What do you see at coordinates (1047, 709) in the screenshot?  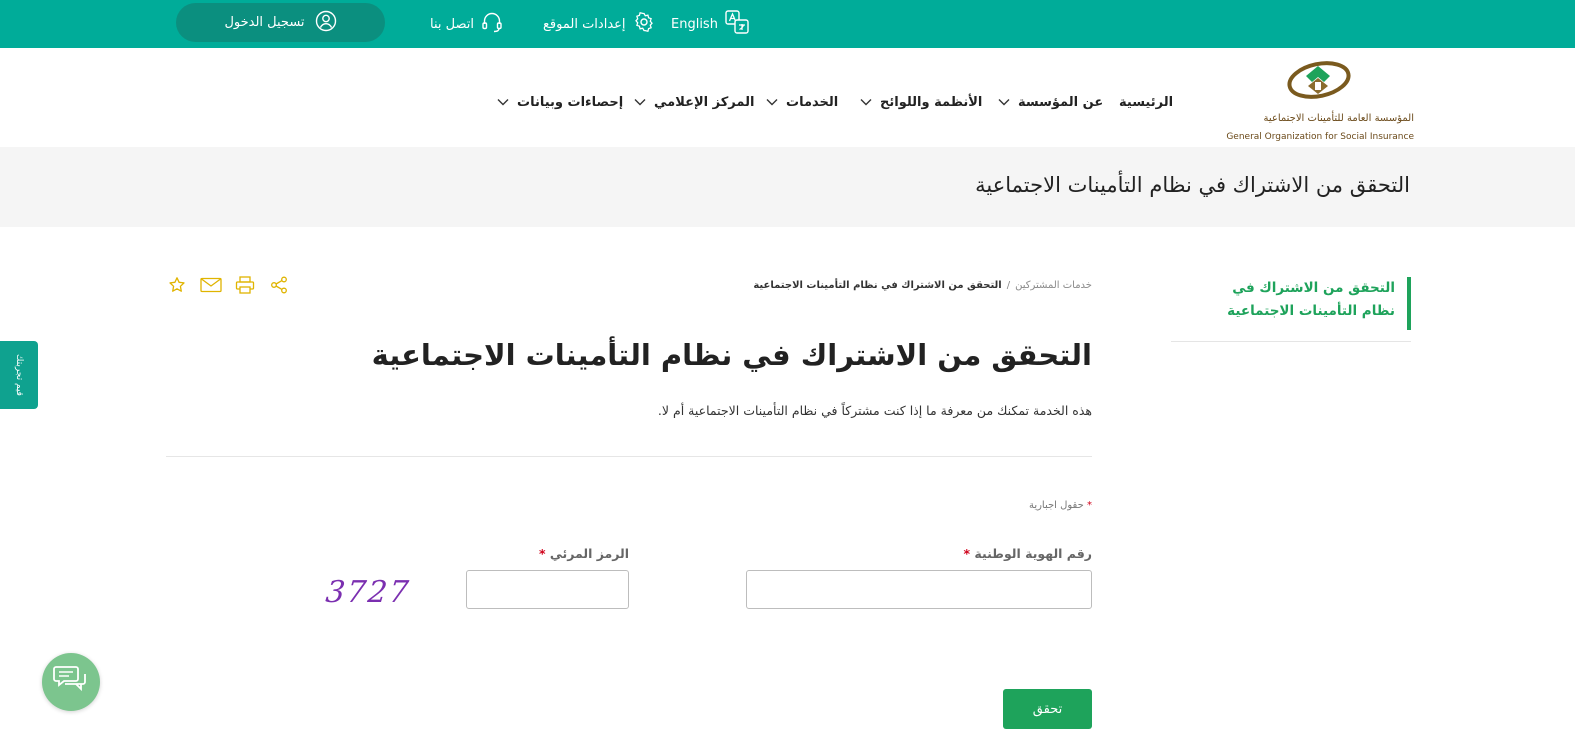 I see `verify-button: تحقق` at bounding box center [1047, 709].